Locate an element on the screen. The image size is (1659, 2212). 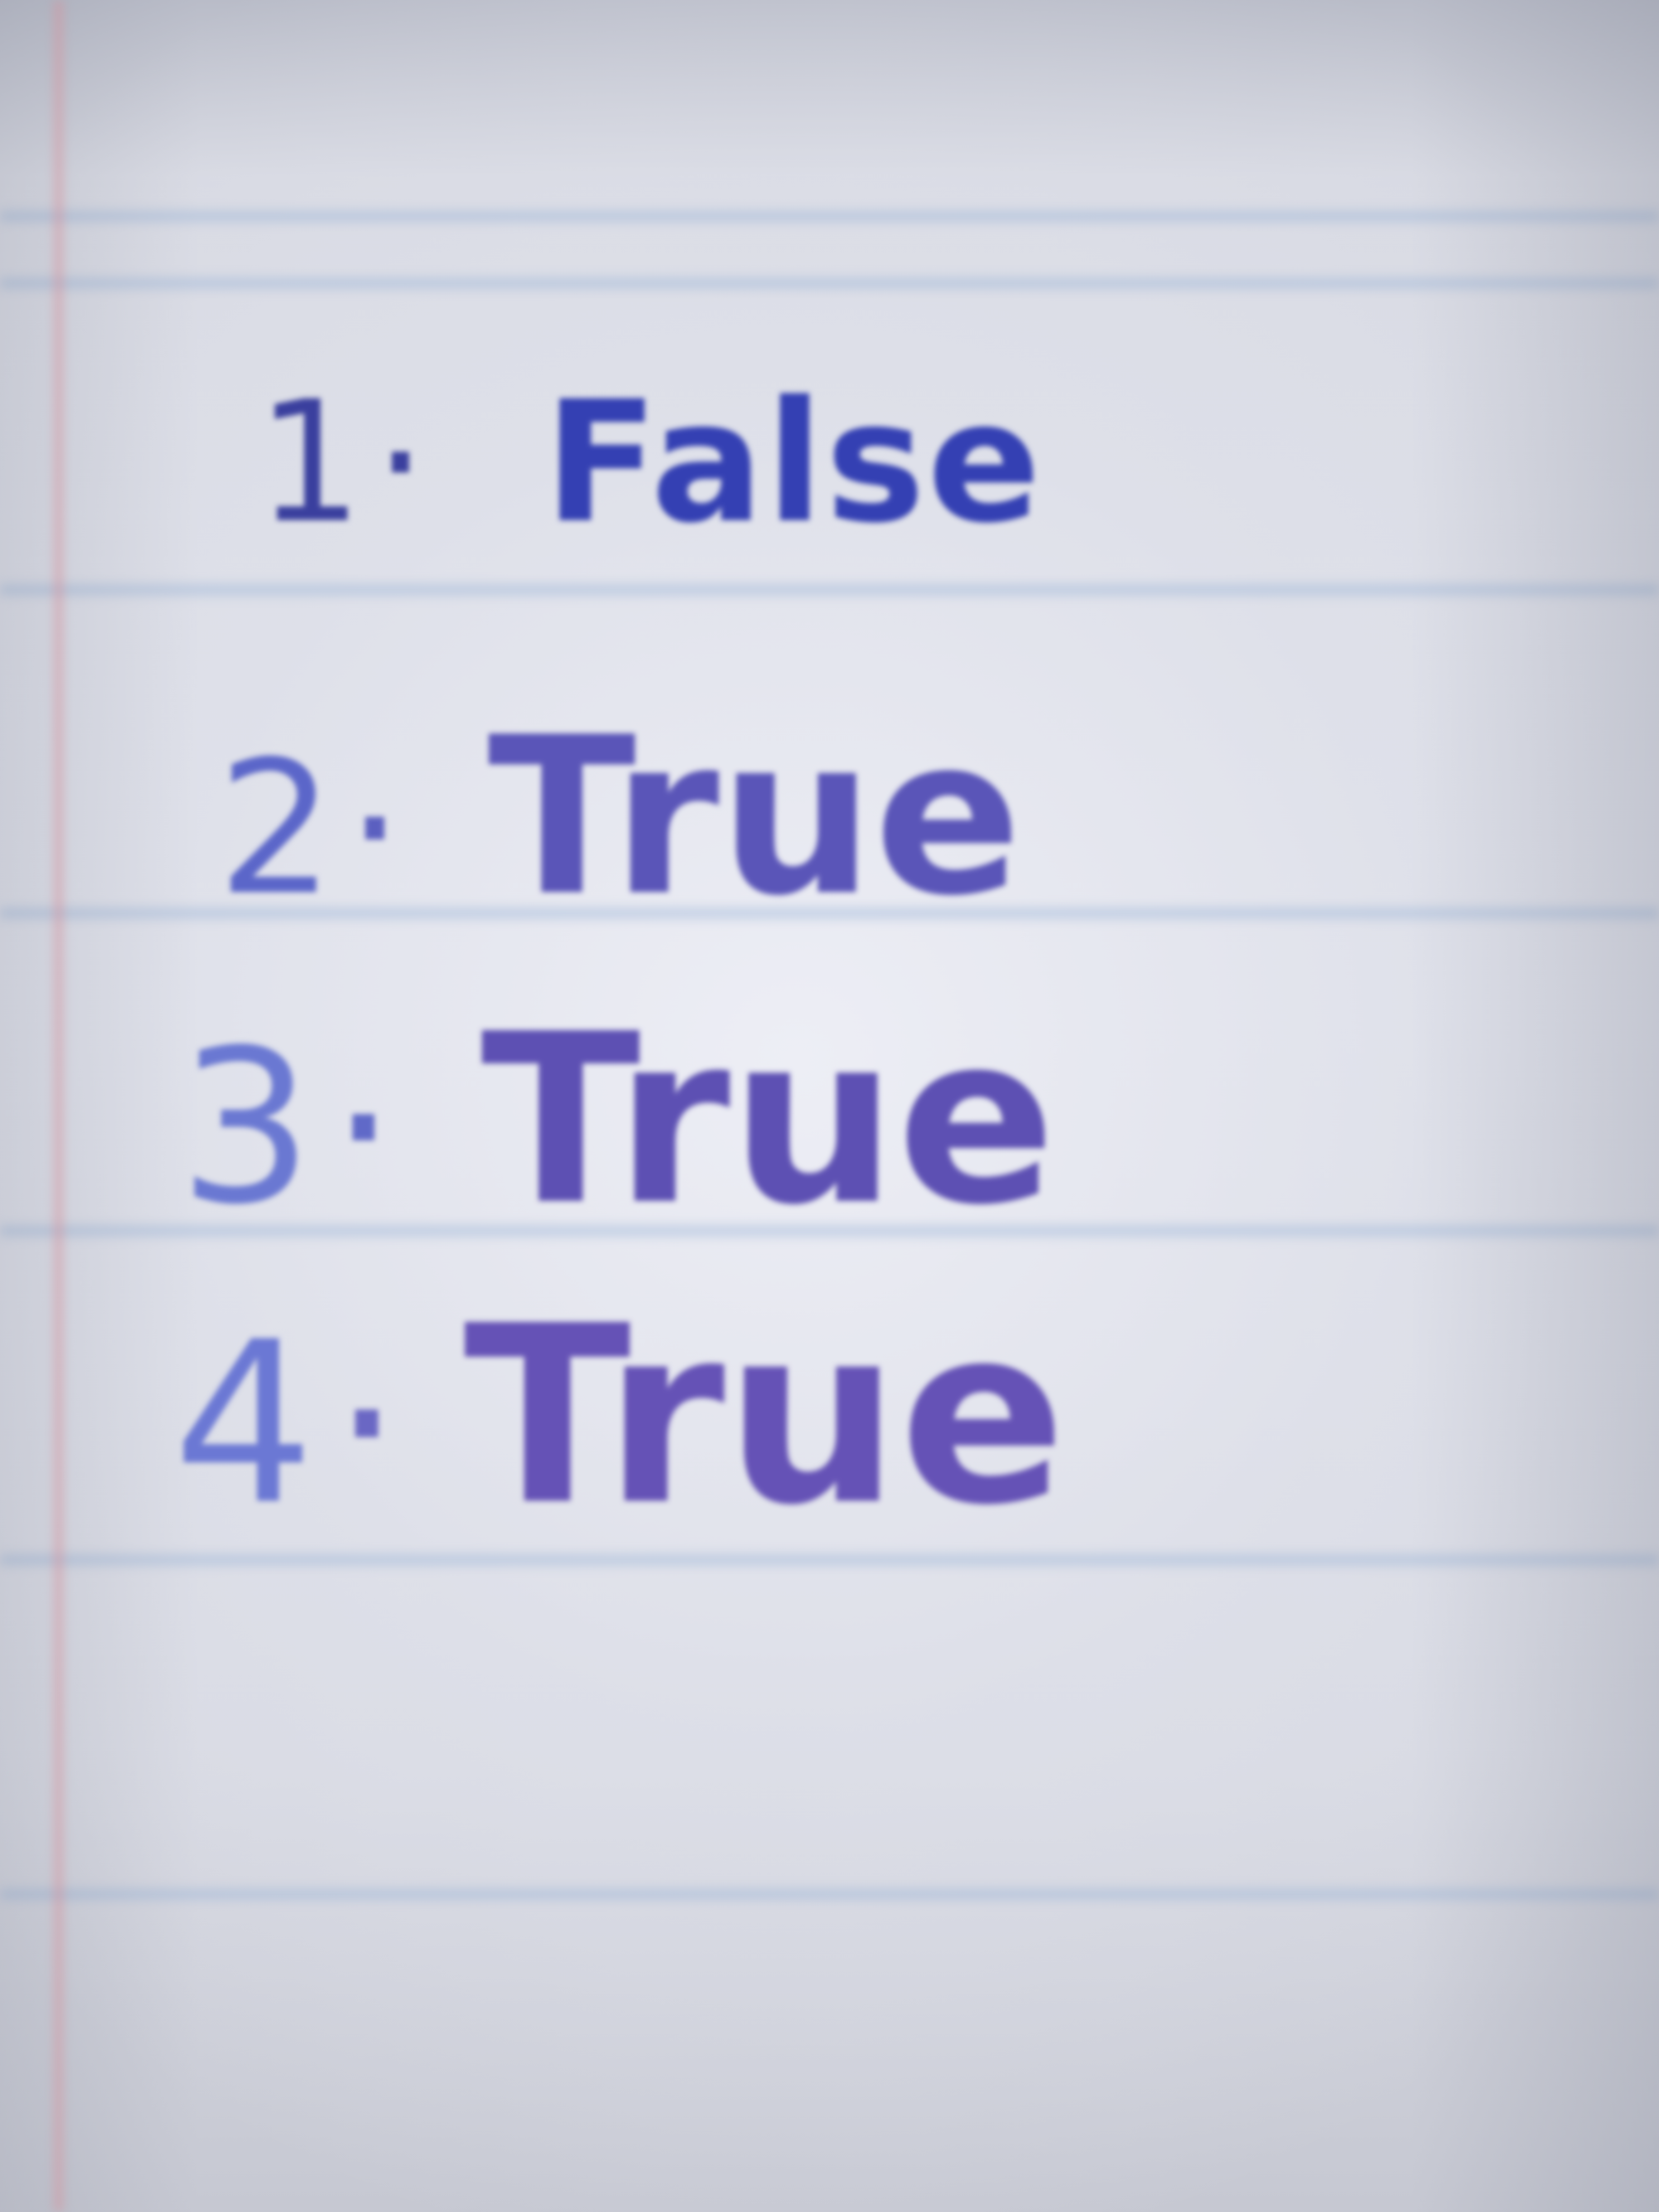
answer-item-1: 1· False is located at coordinates (649, 462).